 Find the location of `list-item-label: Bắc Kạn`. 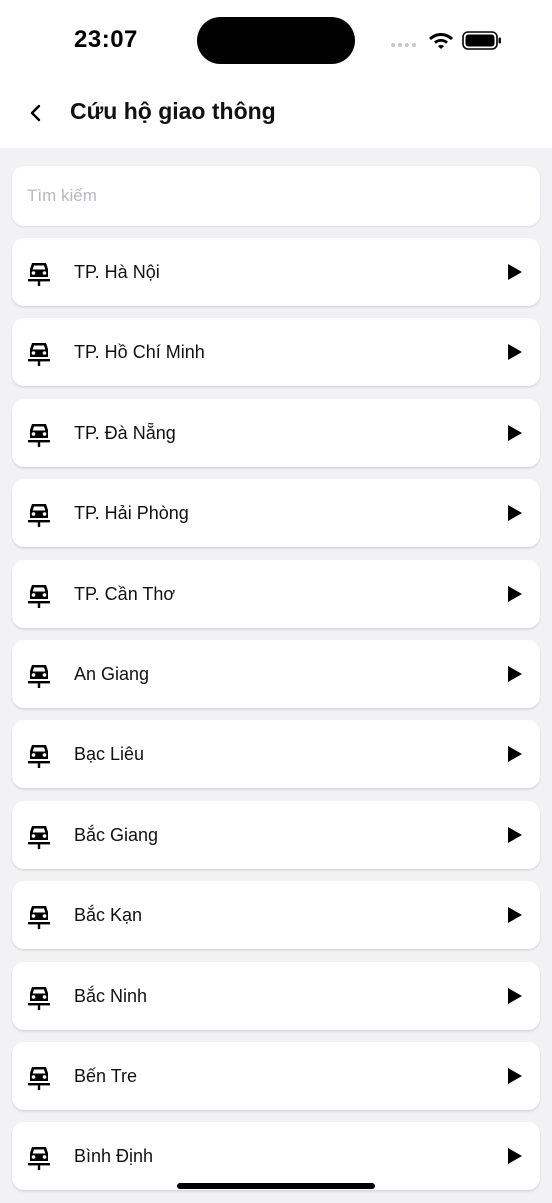

list-item-label: Bắc Kạn is located at coordinates (108, 915).